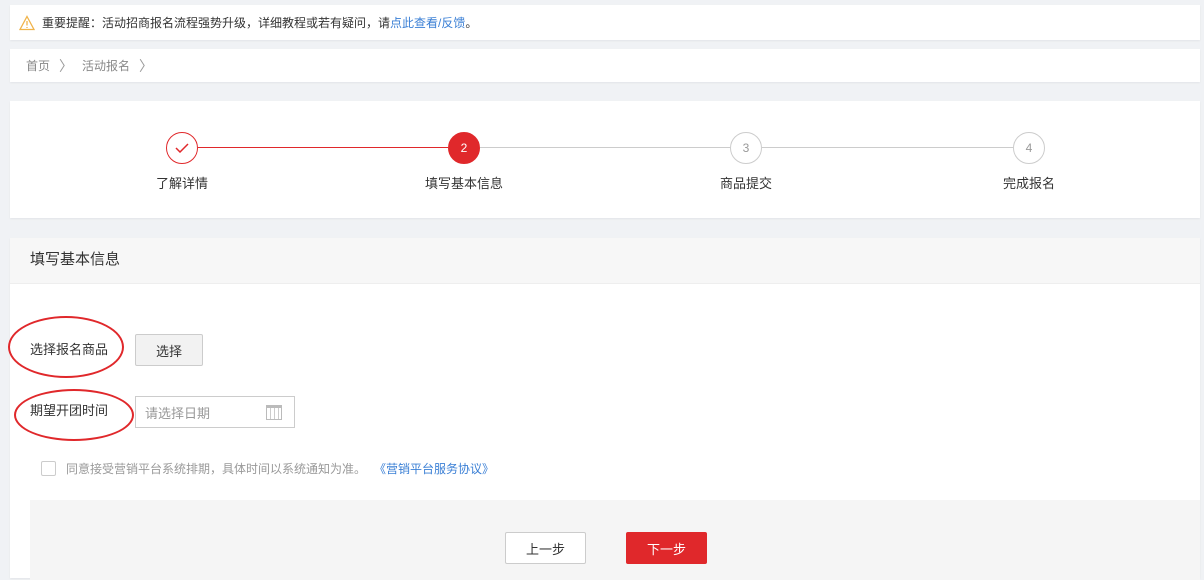 The height and width of the screenshot is (580, 1204). What do you see at coordinates (605, 261) in the screenshot?
I see `form-title: 填写基本信息` at bounding box center [605, 261].